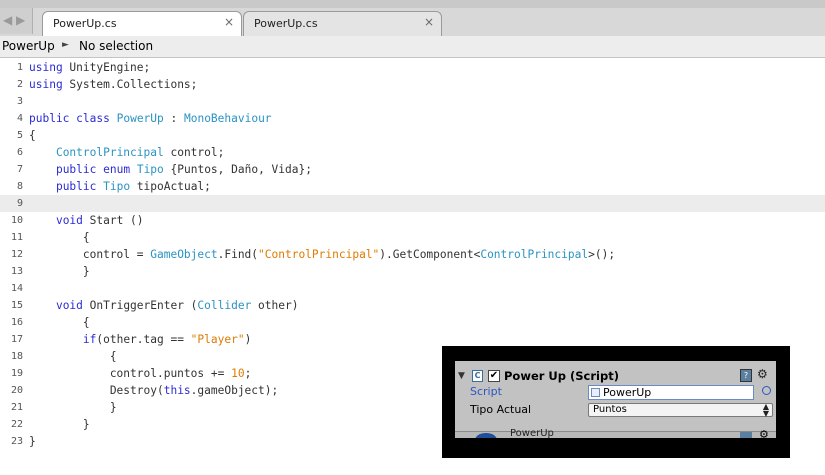 The height and width of the screenshot is (475, 825). I want to click on code-line: 9, so click(412, 203).